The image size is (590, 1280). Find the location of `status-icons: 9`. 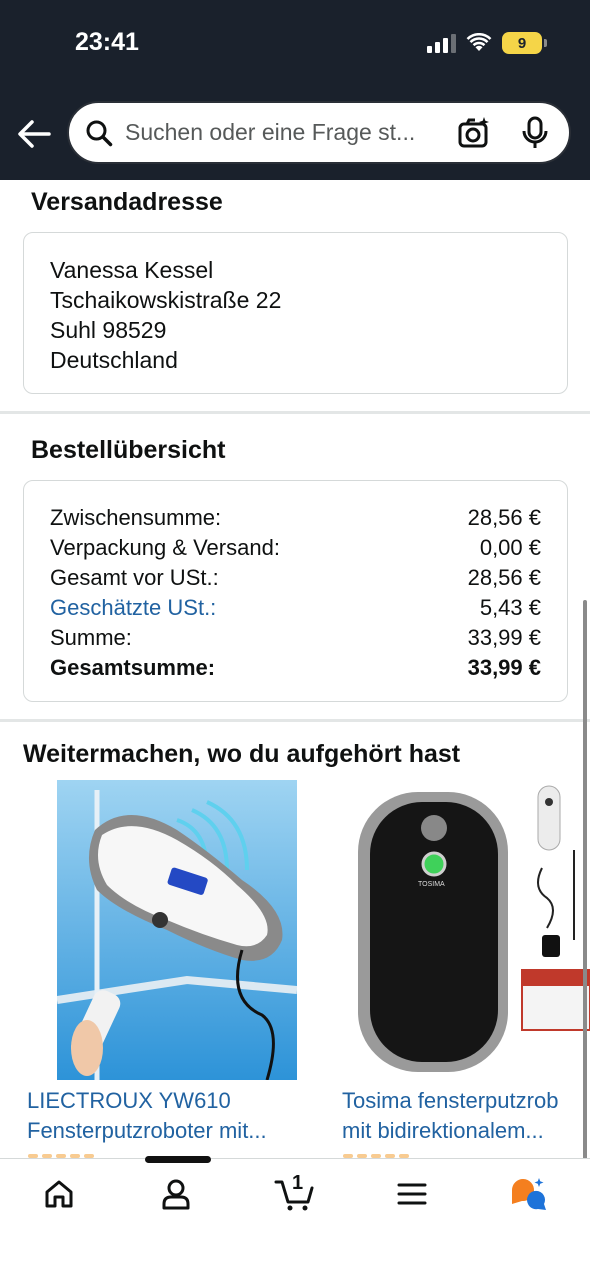

status-icons: 9 is located at coordinates (487, 43).